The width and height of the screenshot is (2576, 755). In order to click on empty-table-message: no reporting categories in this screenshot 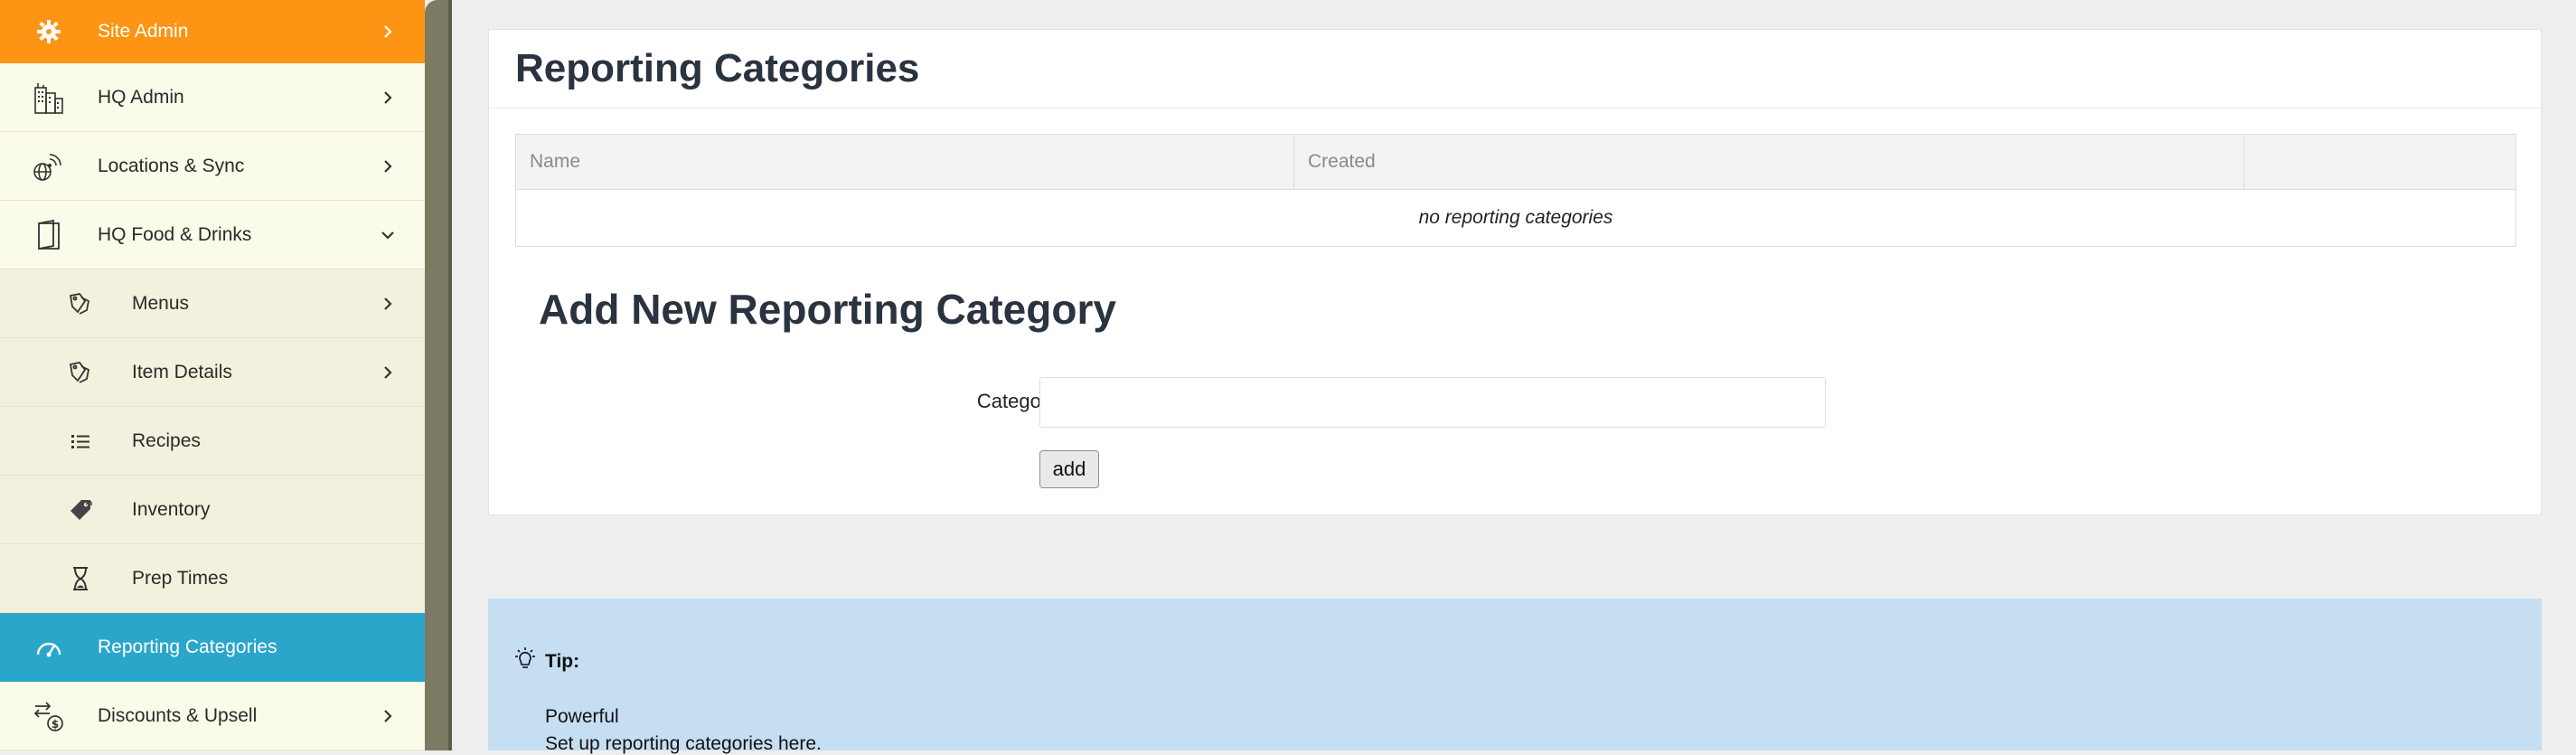, I will do `click(1515, 218)`.